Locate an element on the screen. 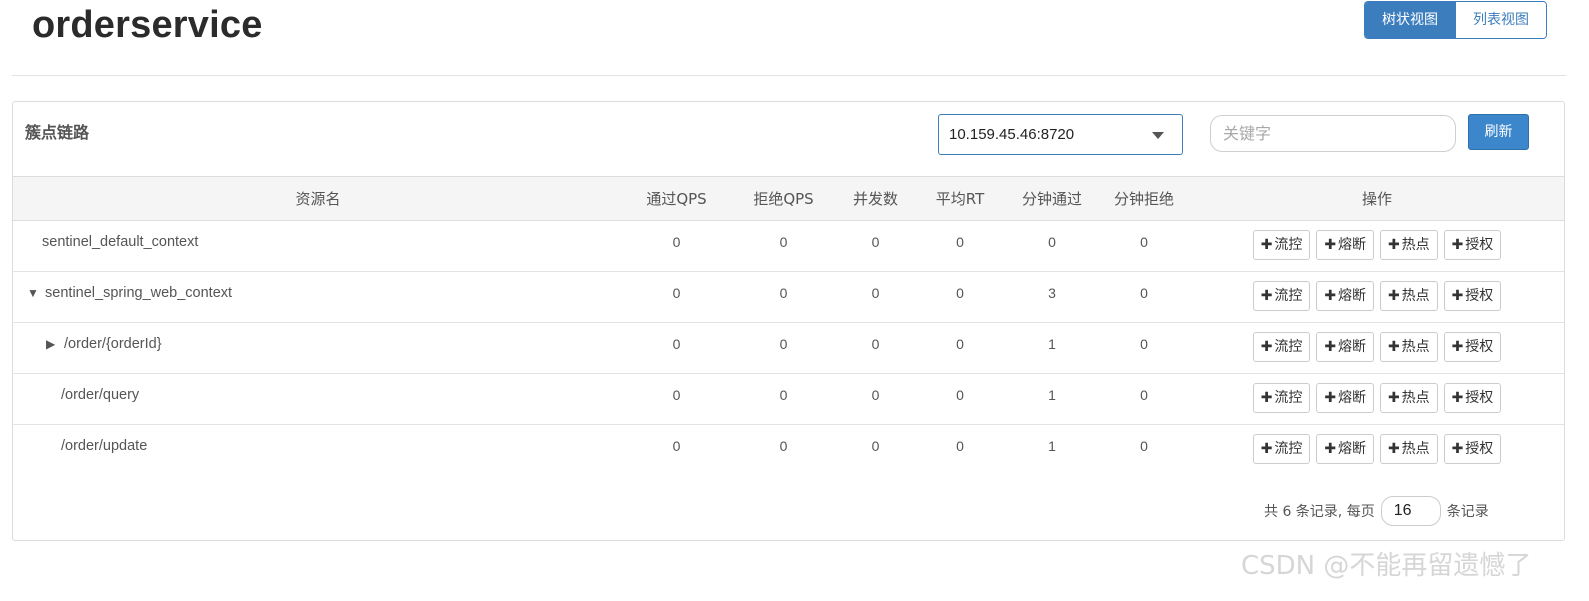 The height and width of the screenshot is (601, 1589). col-header-minute-pass: 分钟通过 is located at coordinates (1052, 198).